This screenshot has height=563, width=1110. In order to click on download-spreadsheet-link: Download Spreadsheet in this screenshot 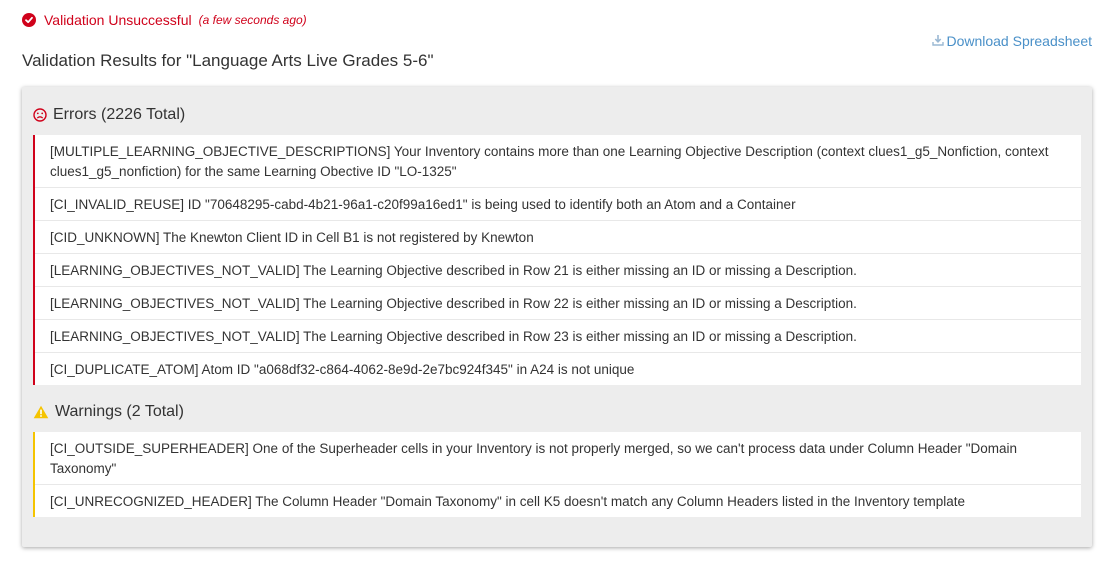, I will do `click(1012, 41)`.